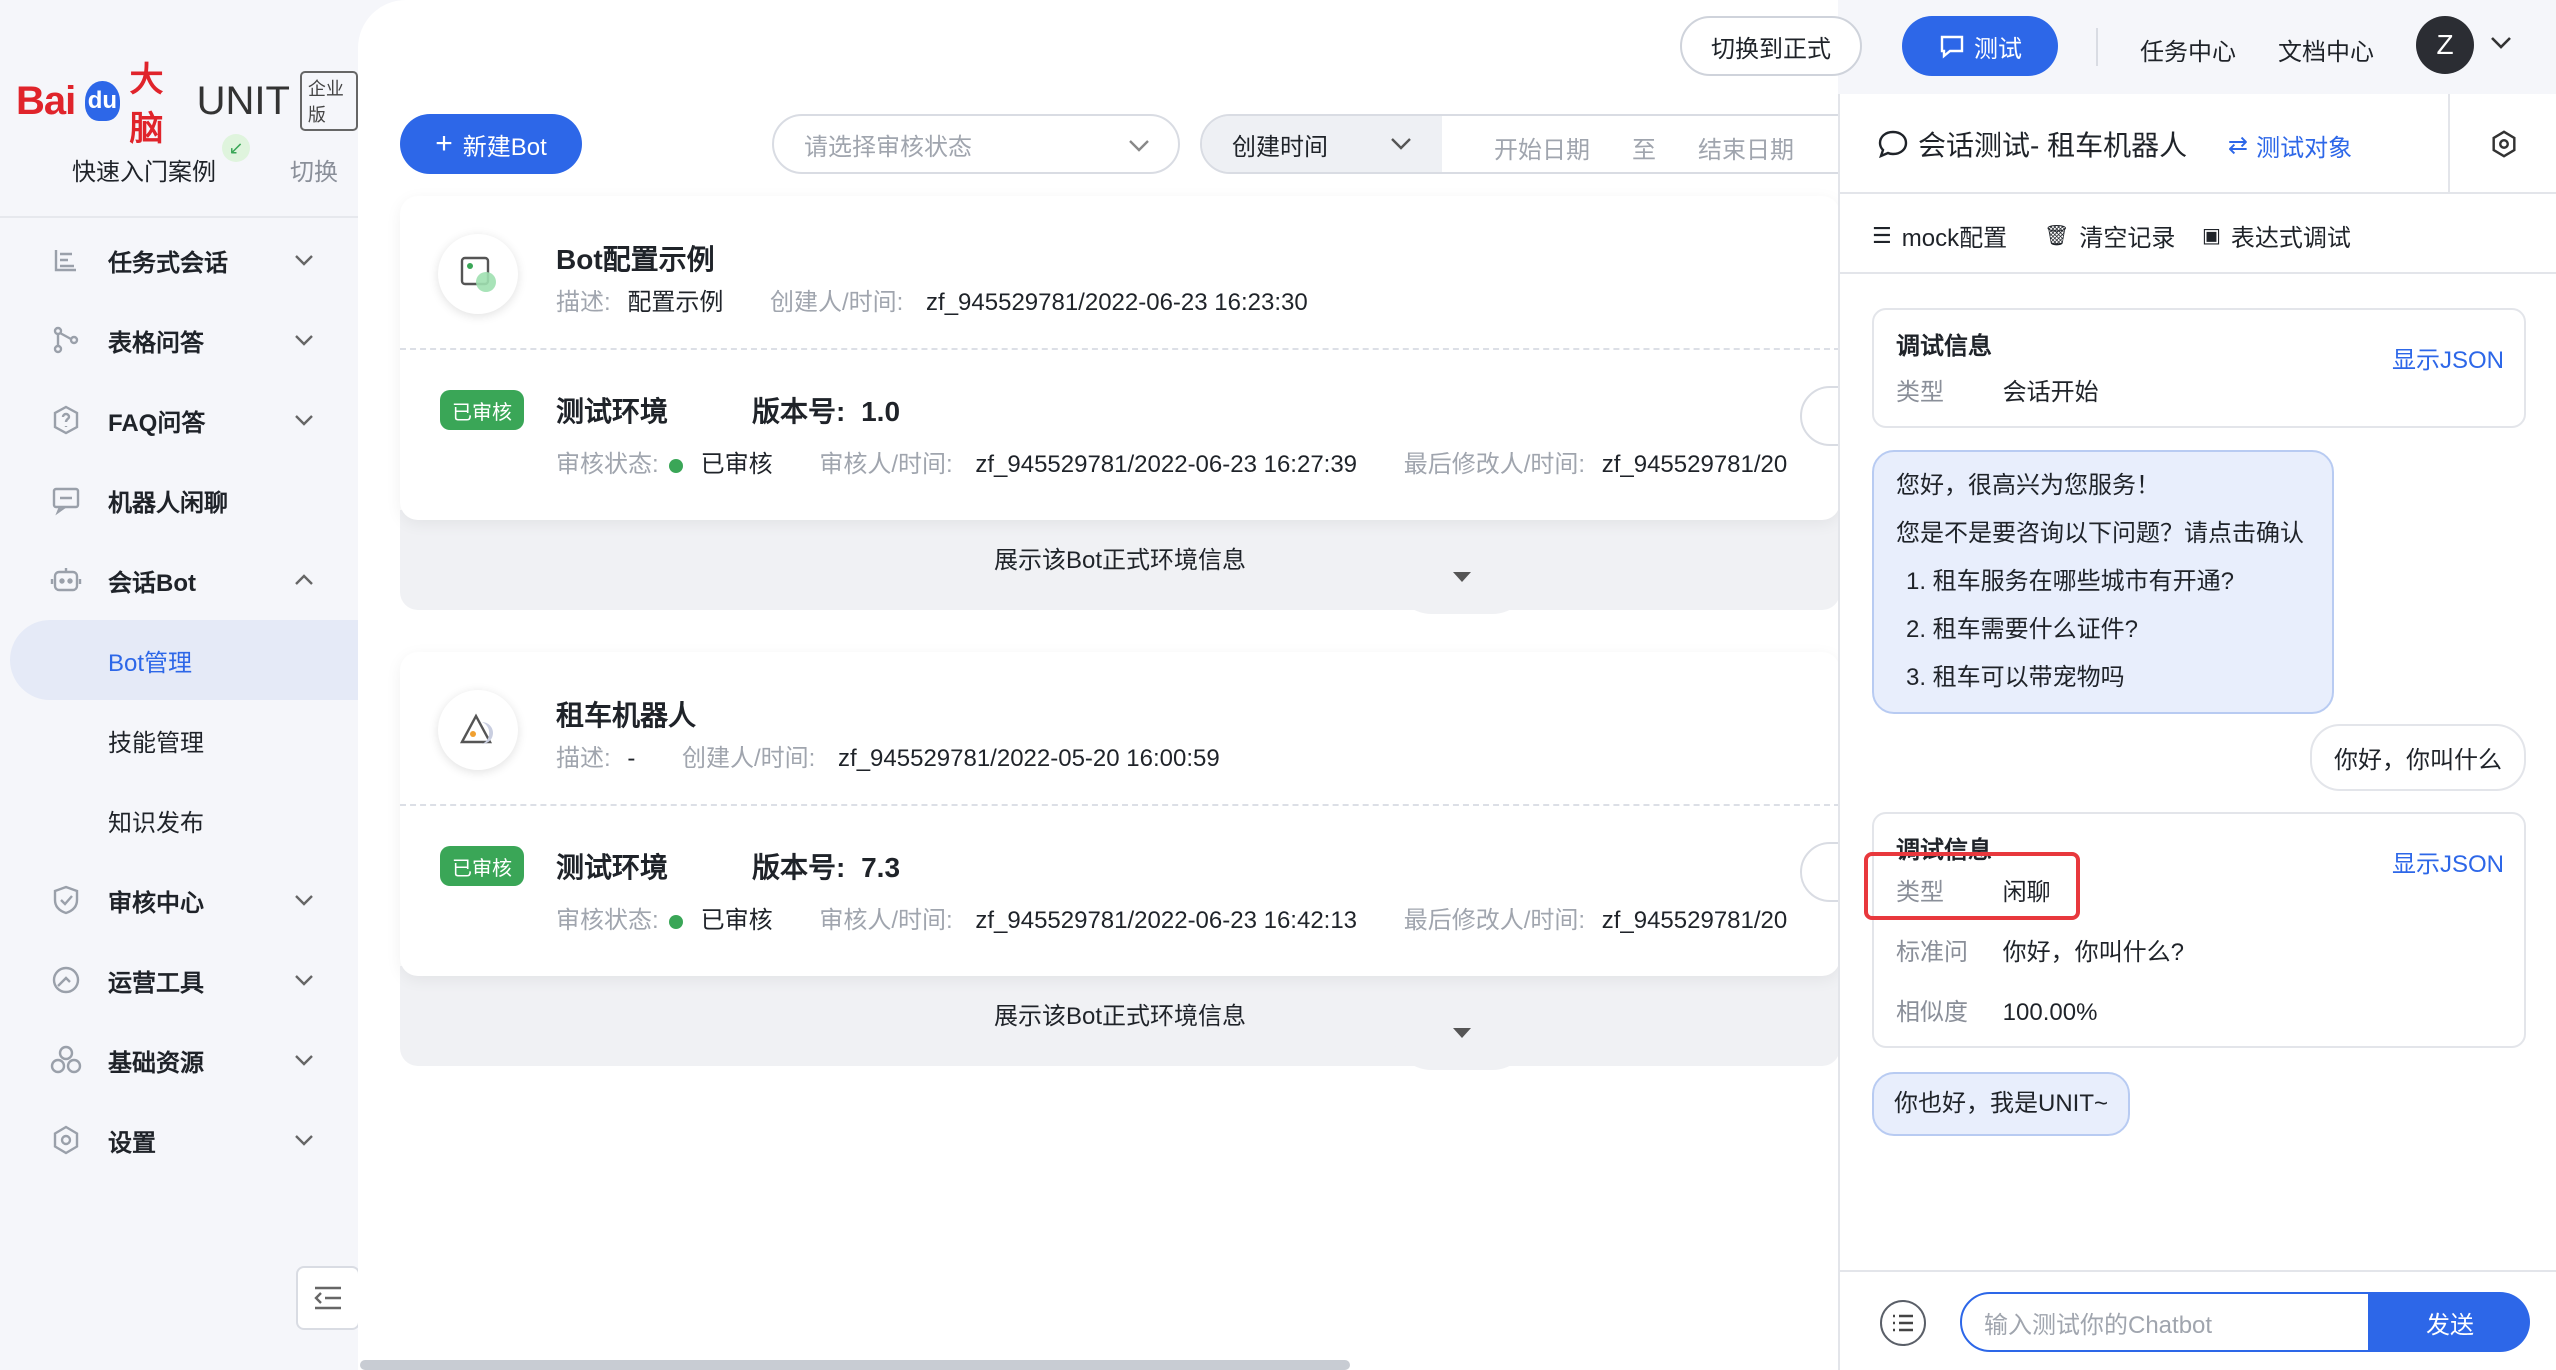 This screenshot has width=2556, height=1370. Describe the element at coordinates (976, 144) in the screenshot. I see `review-status-select: 请选择审核状态` at that location.